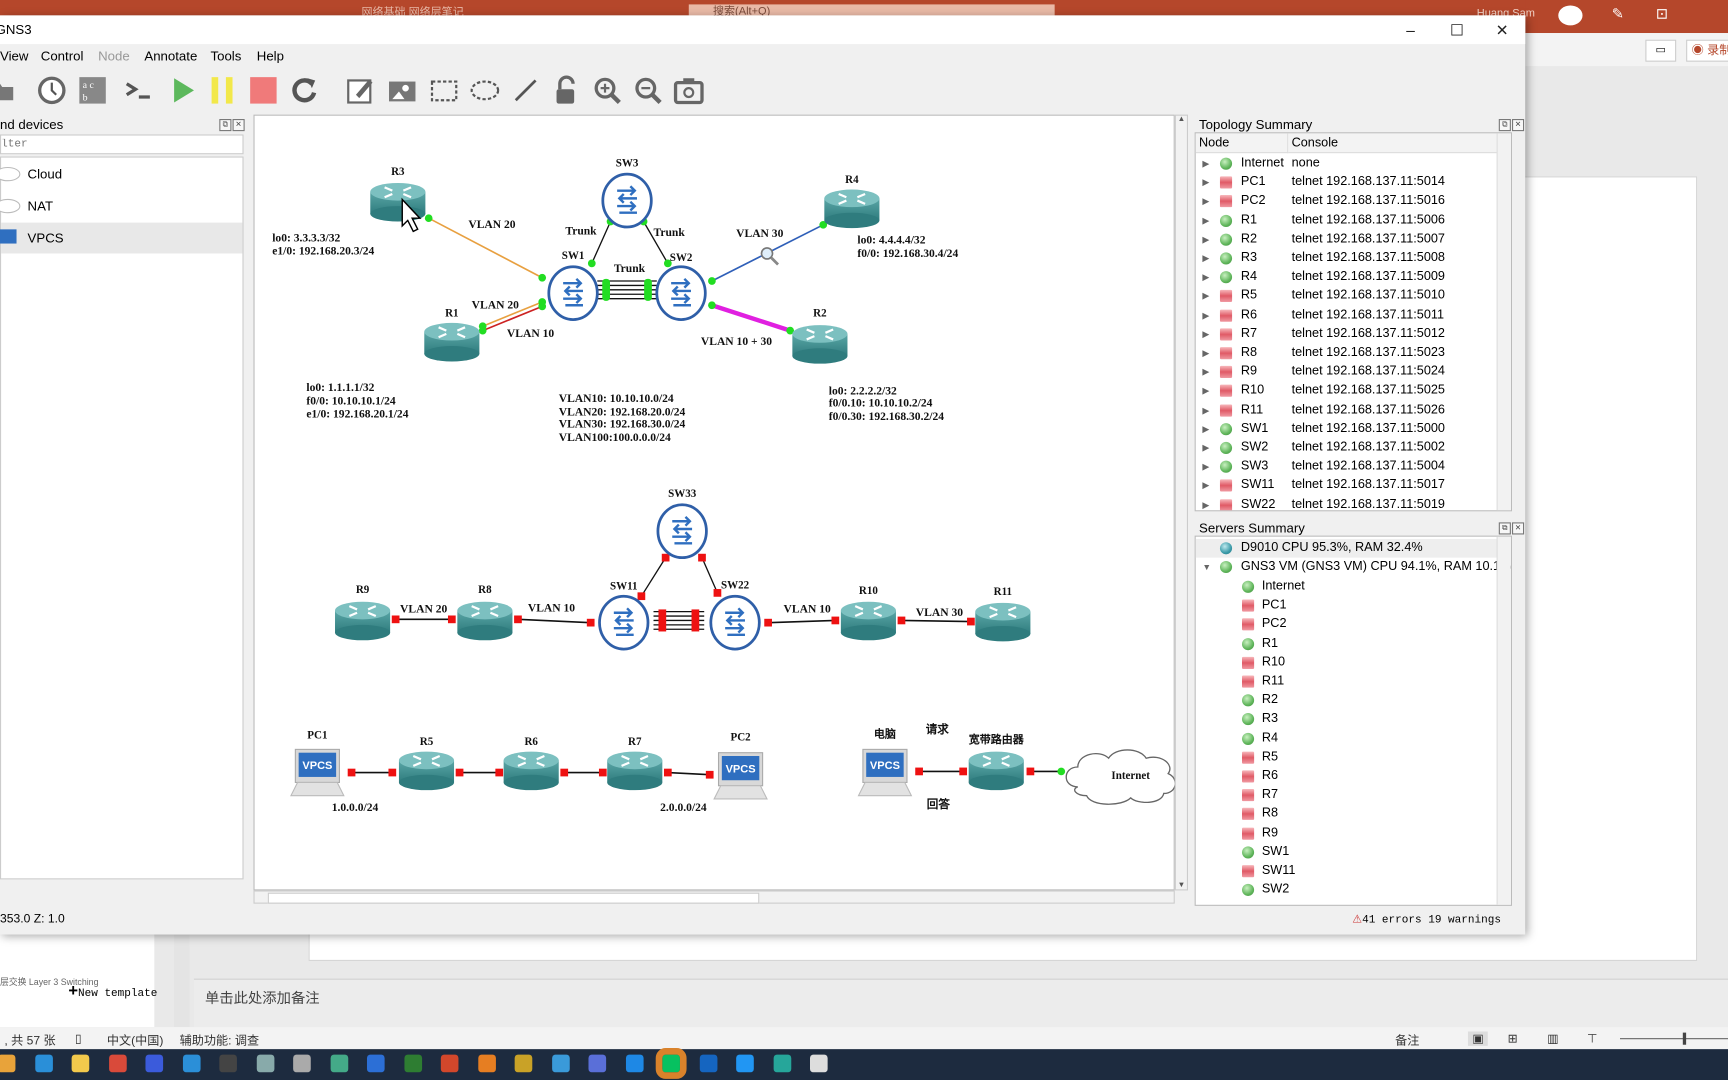 Image resolution: width=1728 pixels, height=1080 pixels. What do you see at coordinates (615, 437) in the screenshot?
I see `vlan-note: VLAN100:100.0.0.0/24` at bounding box center [615, 437].